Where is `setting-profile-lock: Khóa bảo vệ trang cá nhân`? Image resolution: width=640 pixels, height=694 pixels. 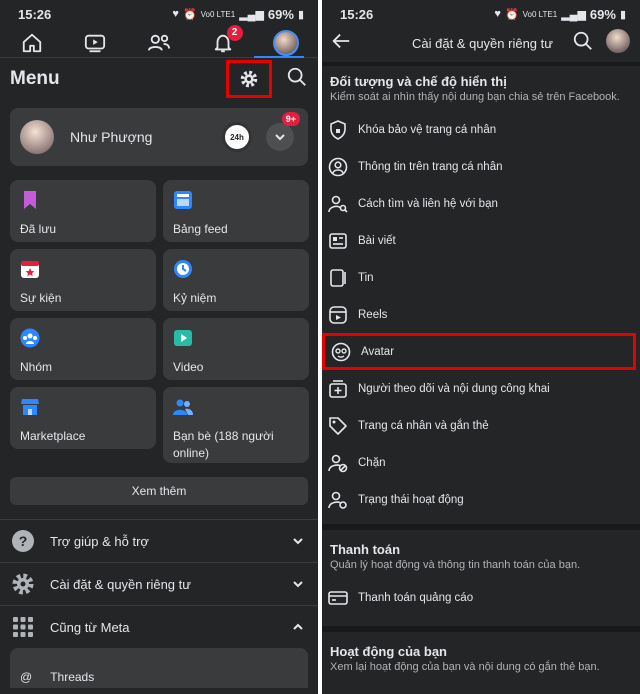
setting-profile-lock: Khóa bảo vệ trang cá nhân is located at coordinates (481, 129).